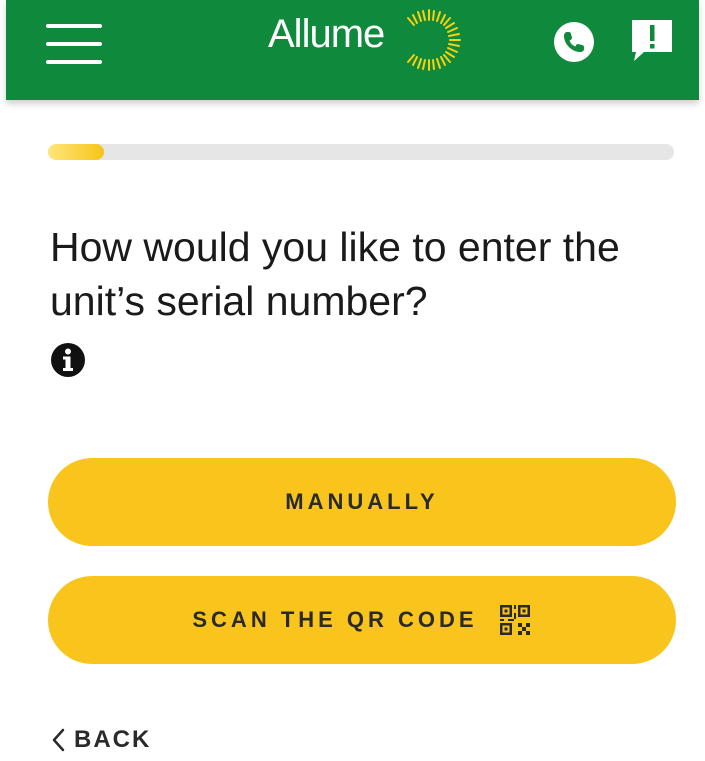  Describe the element at coordinates (434, 40) in the screenshot. I see `sun-icon` at that location.